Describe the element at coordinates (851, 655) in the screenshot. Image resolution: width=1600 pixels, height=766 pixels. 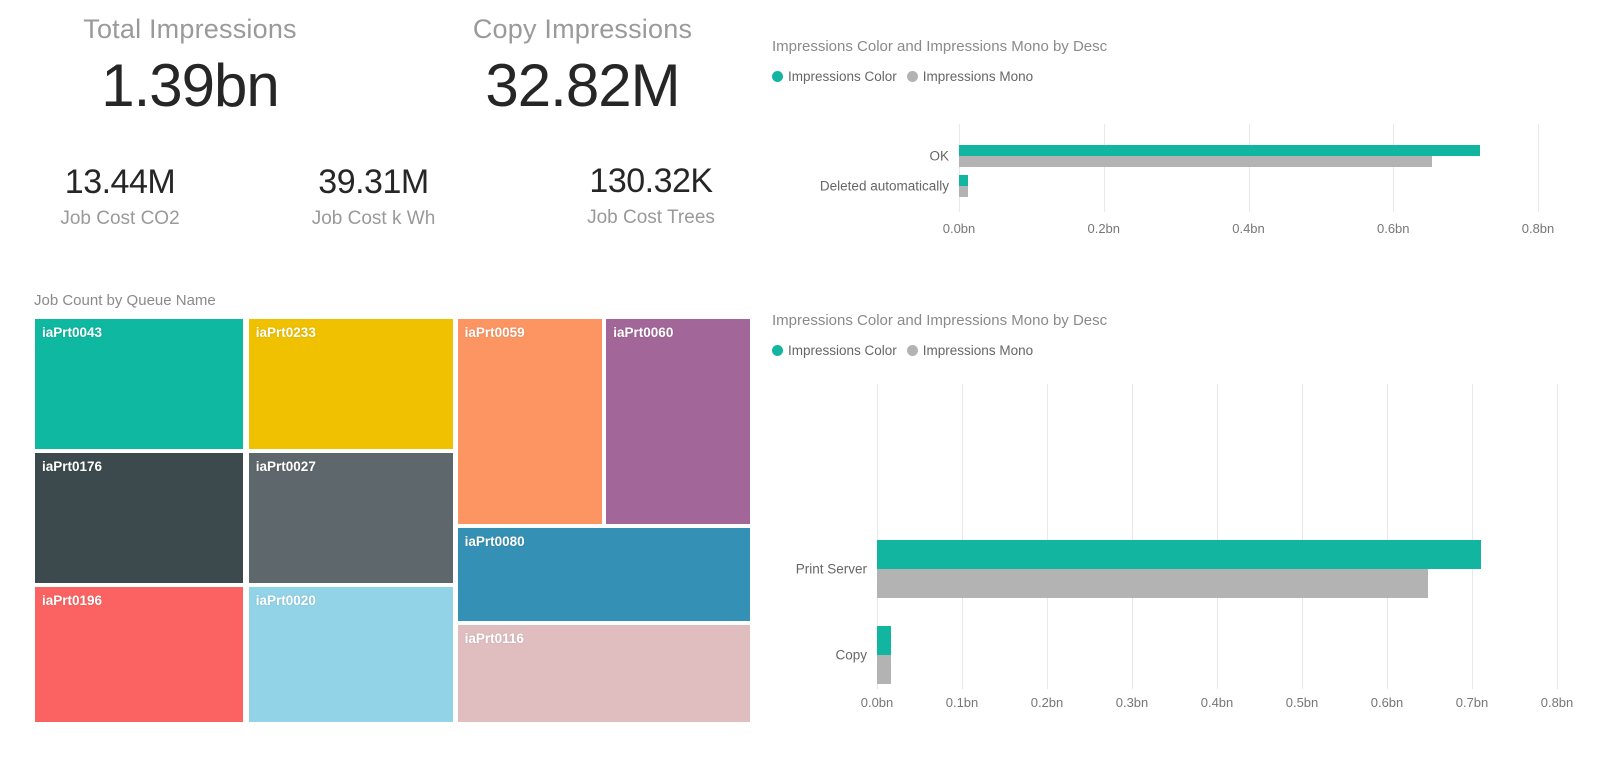
I see `category-label: Copy` at that location.